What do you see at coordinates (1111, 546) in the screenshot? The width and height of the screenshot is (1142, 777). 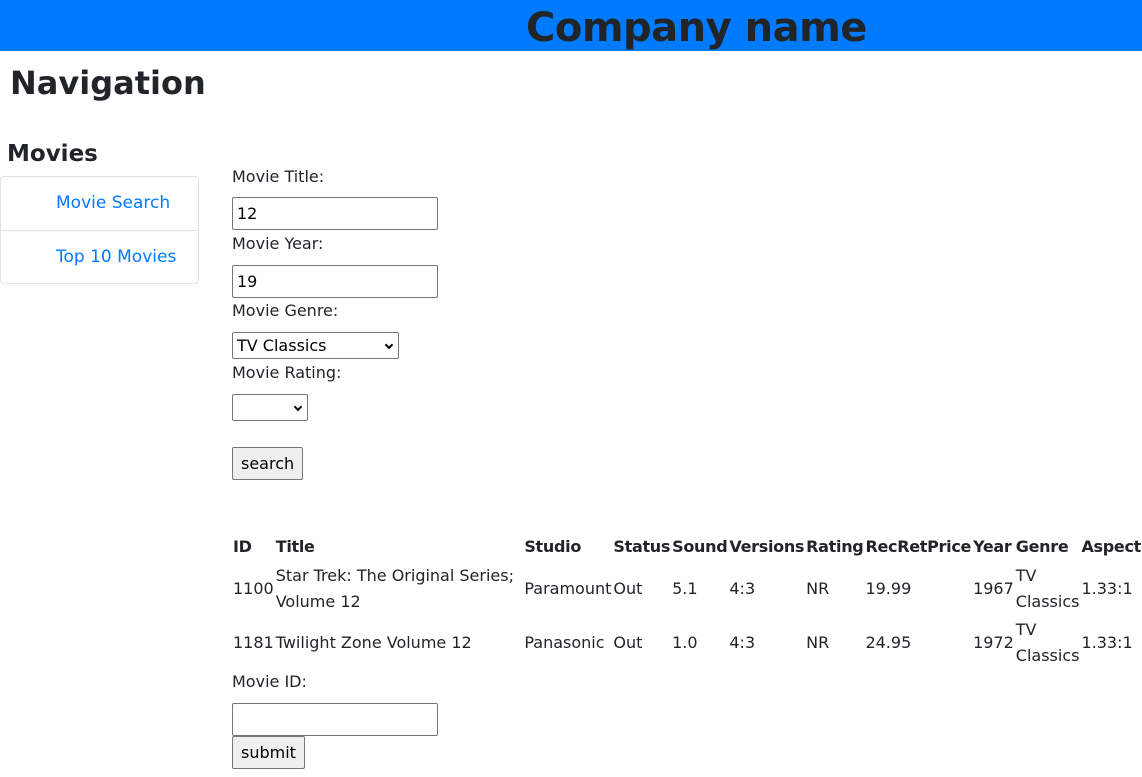 I see `column-header-aspect: Aspect` at bounding box center [1111, 546].